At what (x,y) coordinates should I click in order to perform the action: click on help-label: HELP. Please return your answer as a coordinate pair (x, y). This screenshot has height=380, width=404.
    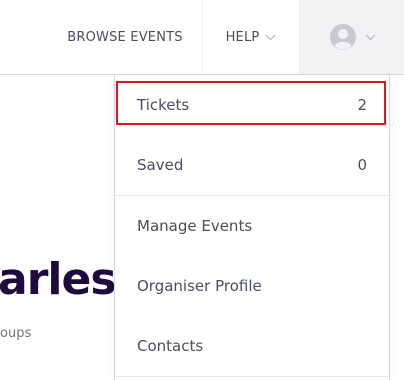
    Looking at the image, I should click on (242, 37).